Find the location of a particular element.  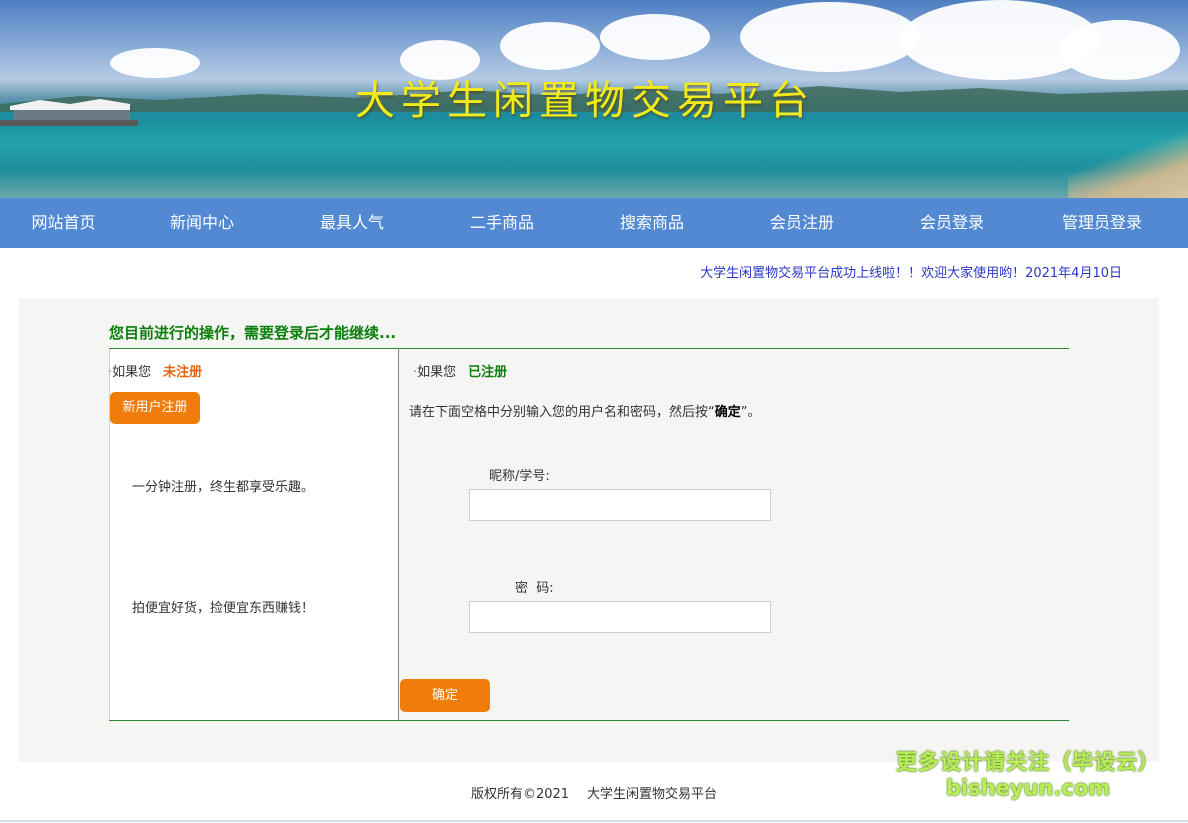

instr-text: 请在下面空格中分别输入您的用户名和密码，然后按“ is located at coordinates (562, 412).